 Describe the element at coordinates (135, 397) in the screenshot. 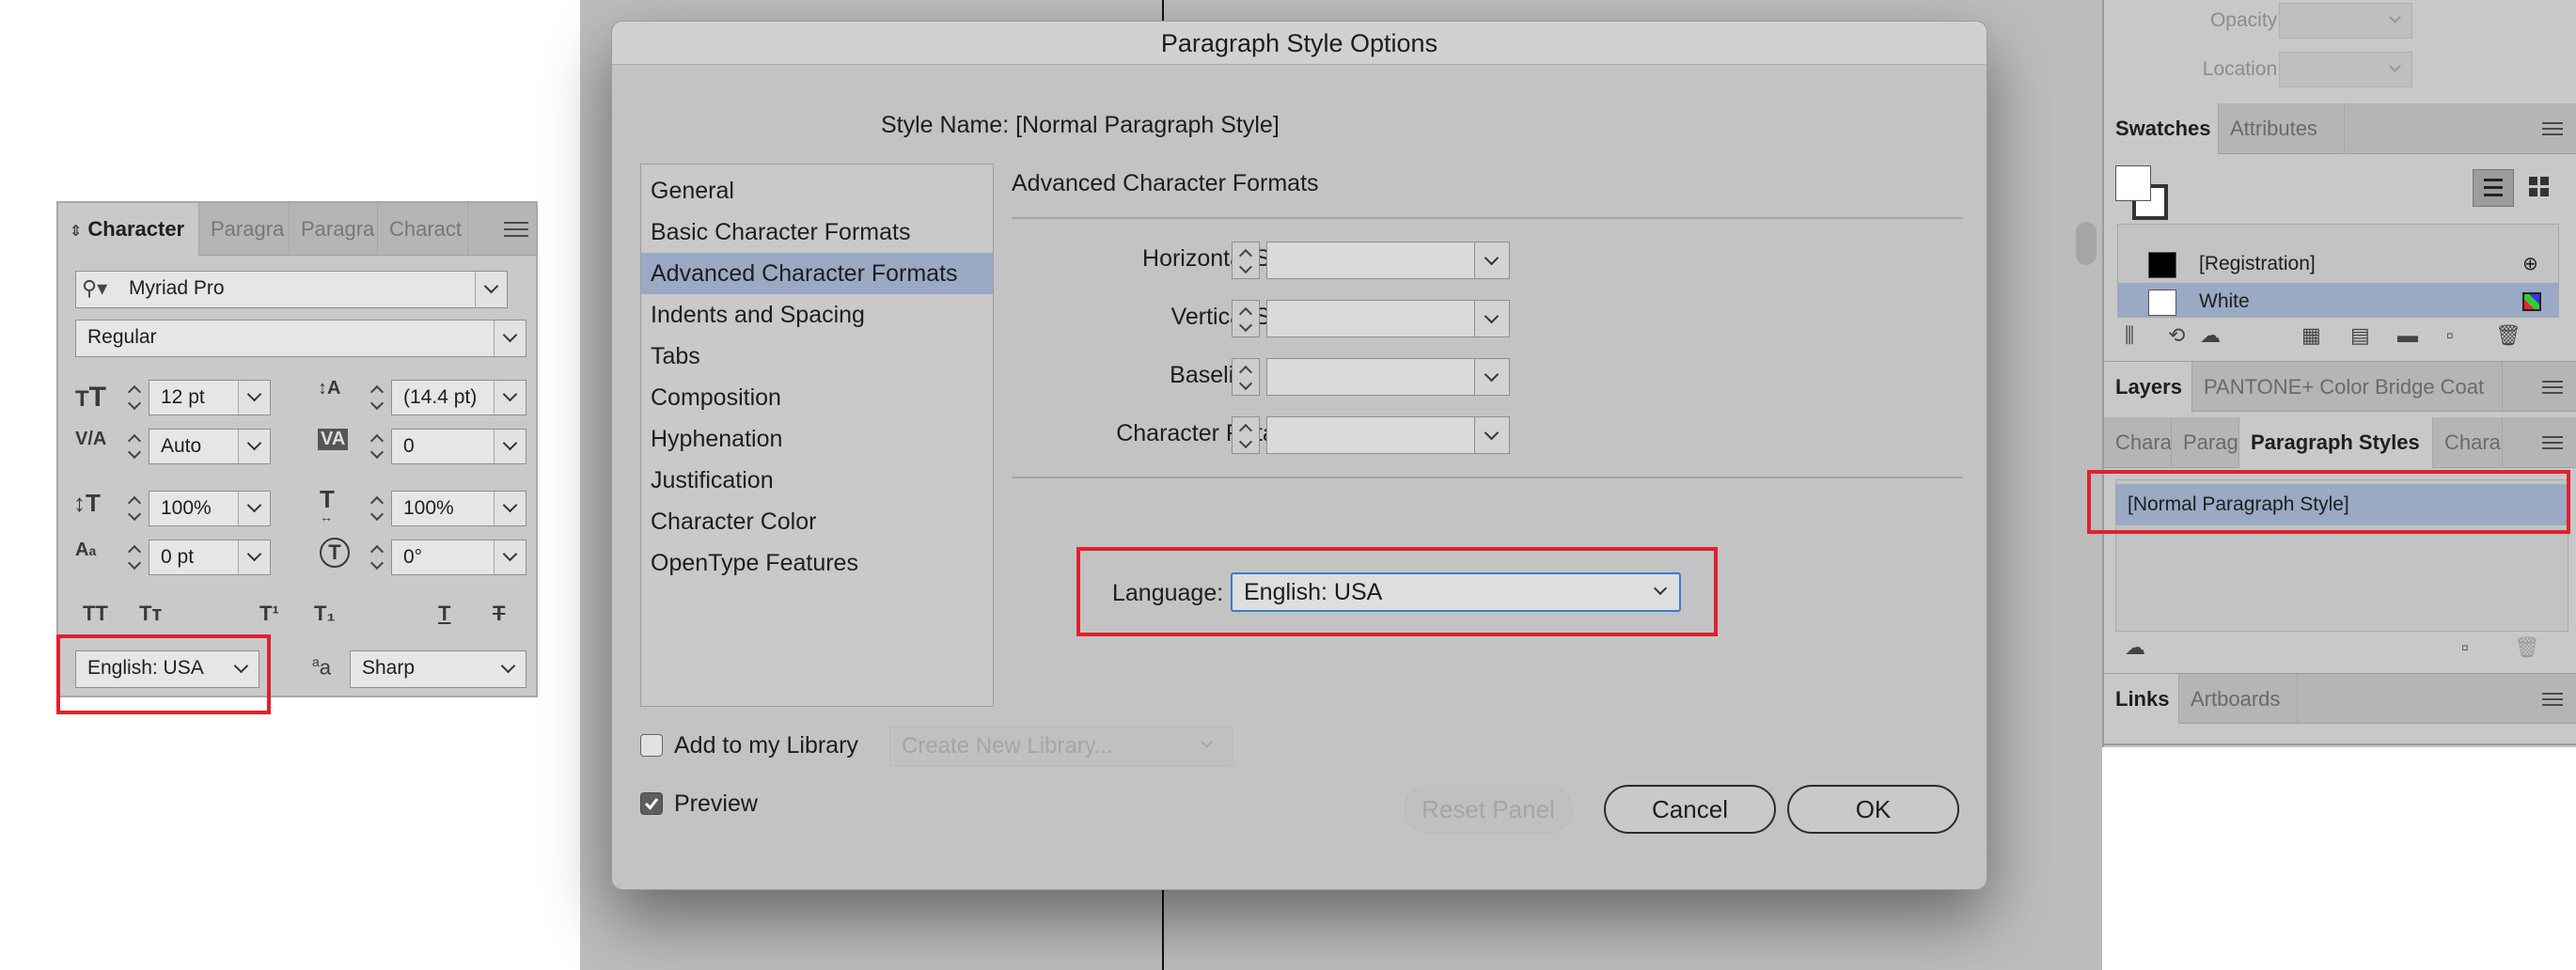

I see `font-size-stepper` at that location.